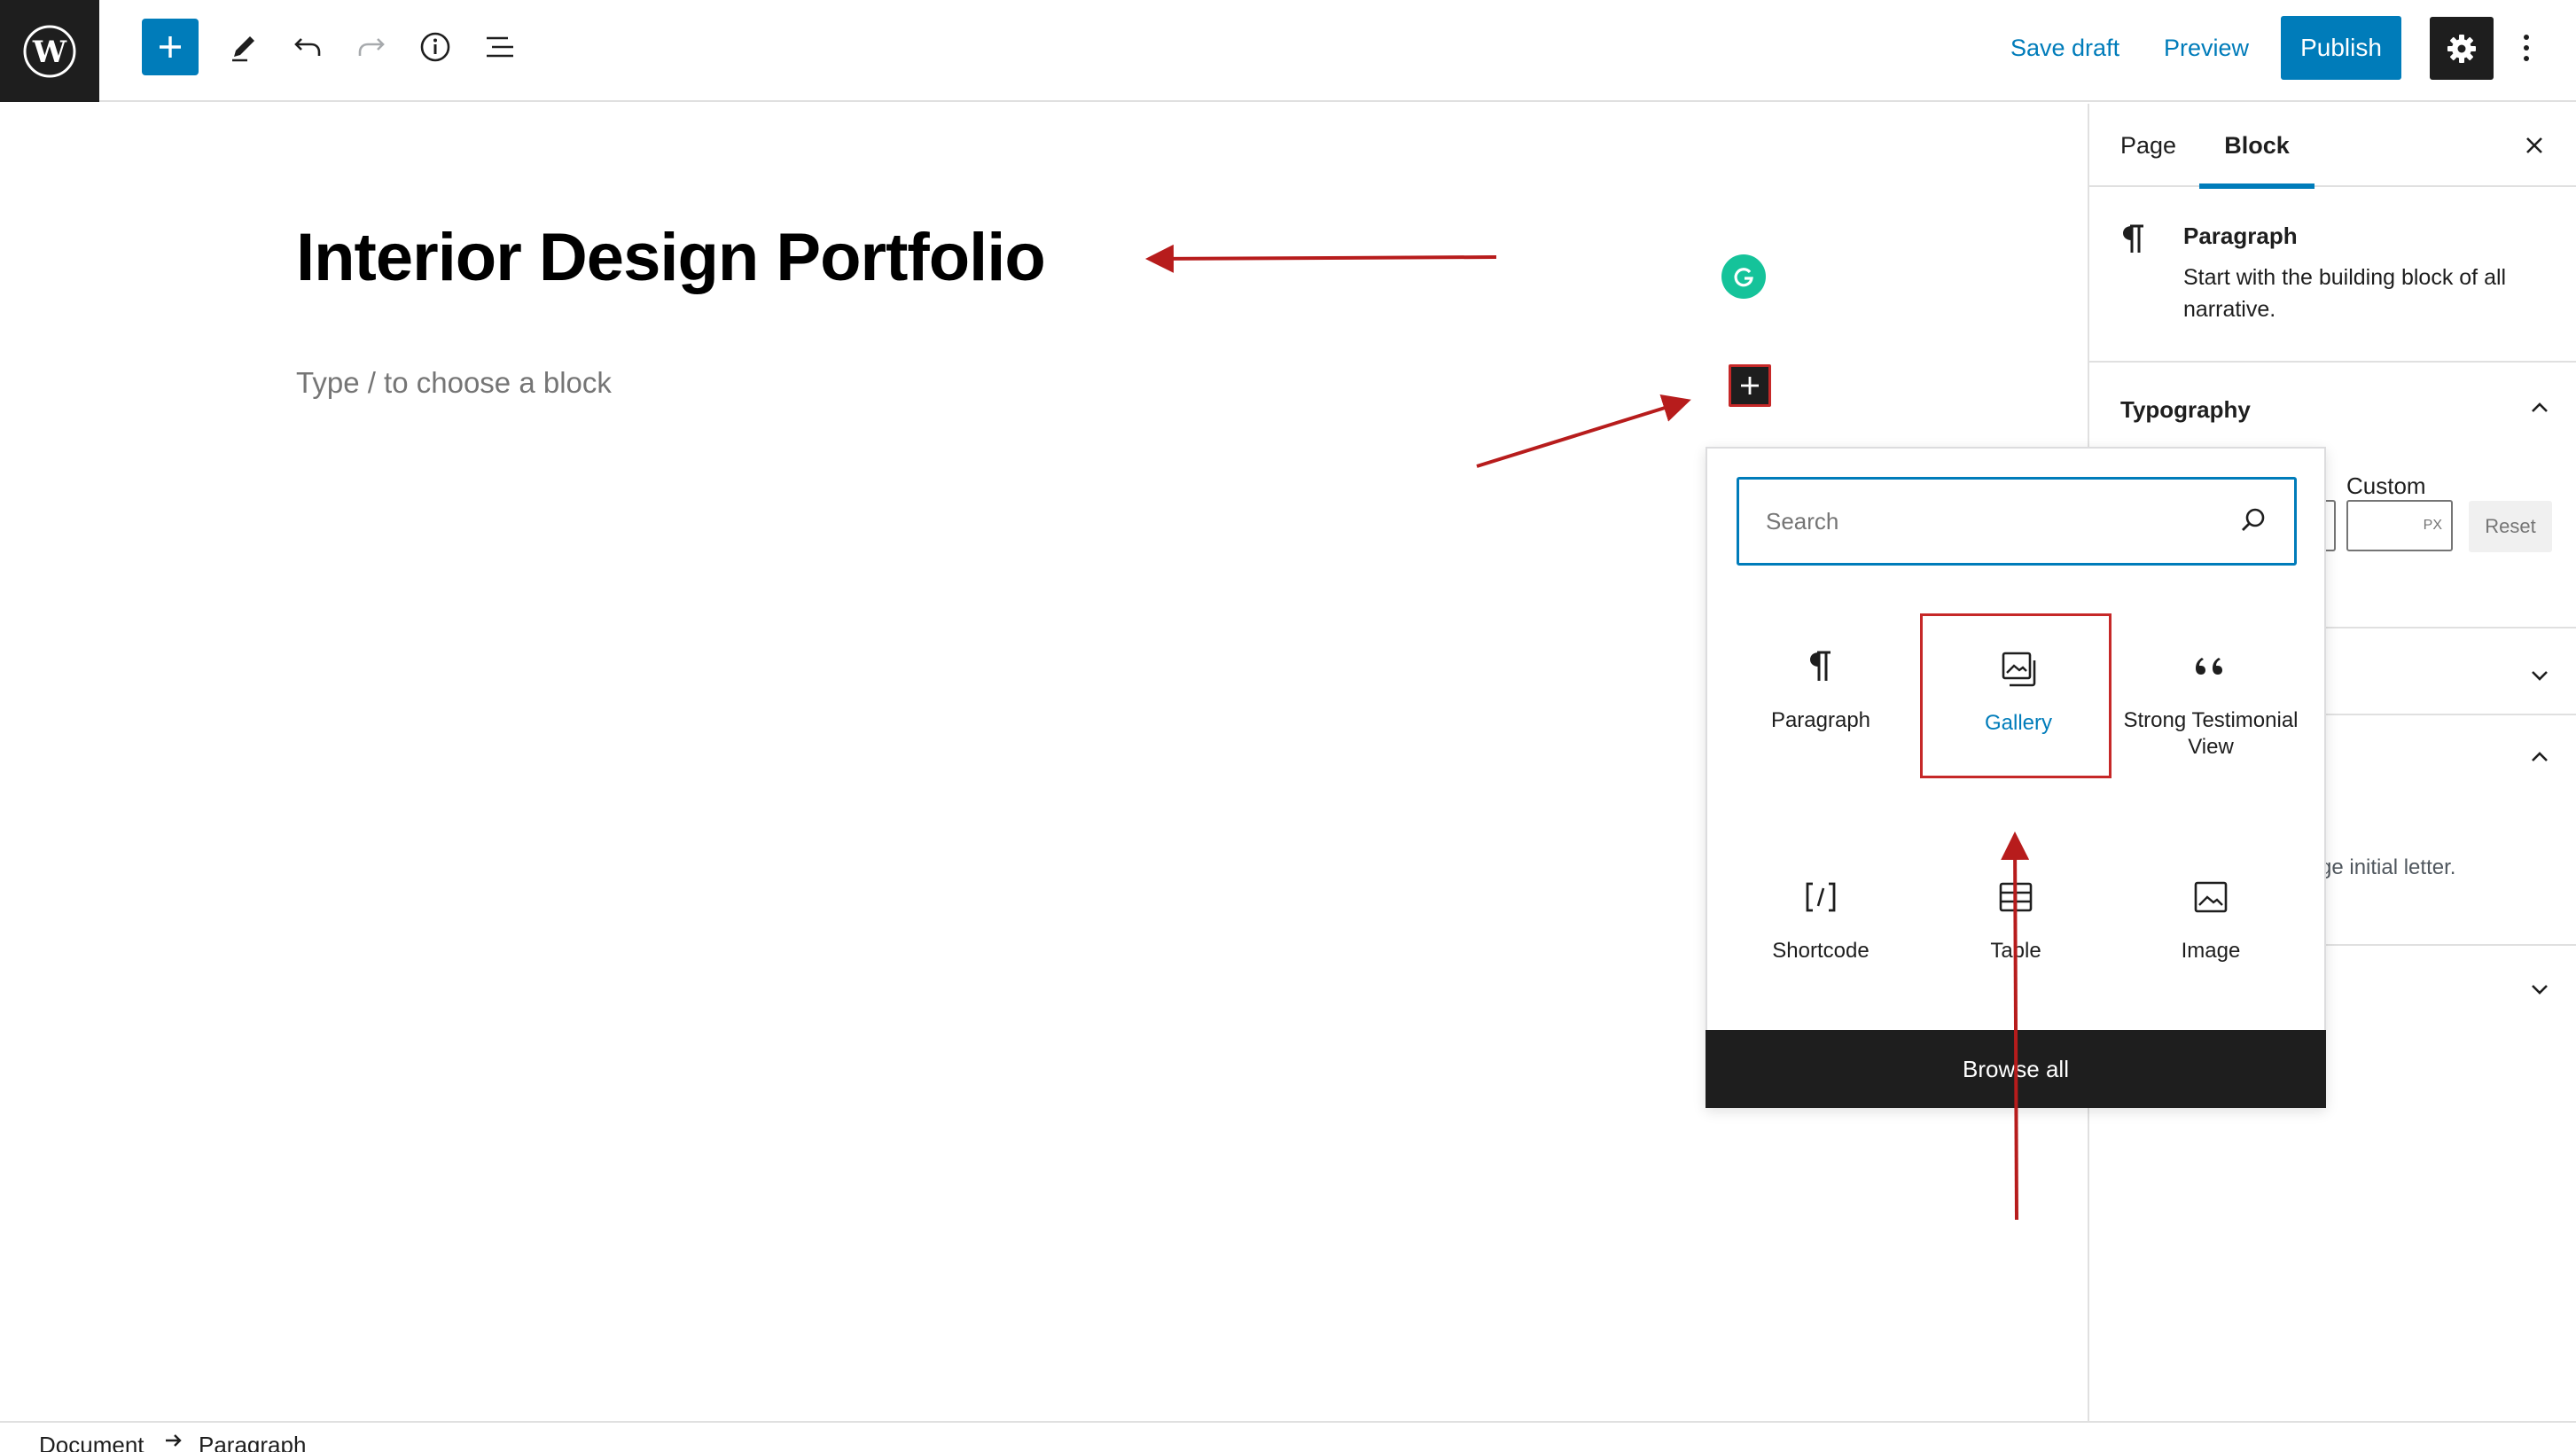  What do you see at coordinates (2510, 526) in the screenshot?
I see `reset-button: Reset` at bounding box center [2510, 526].